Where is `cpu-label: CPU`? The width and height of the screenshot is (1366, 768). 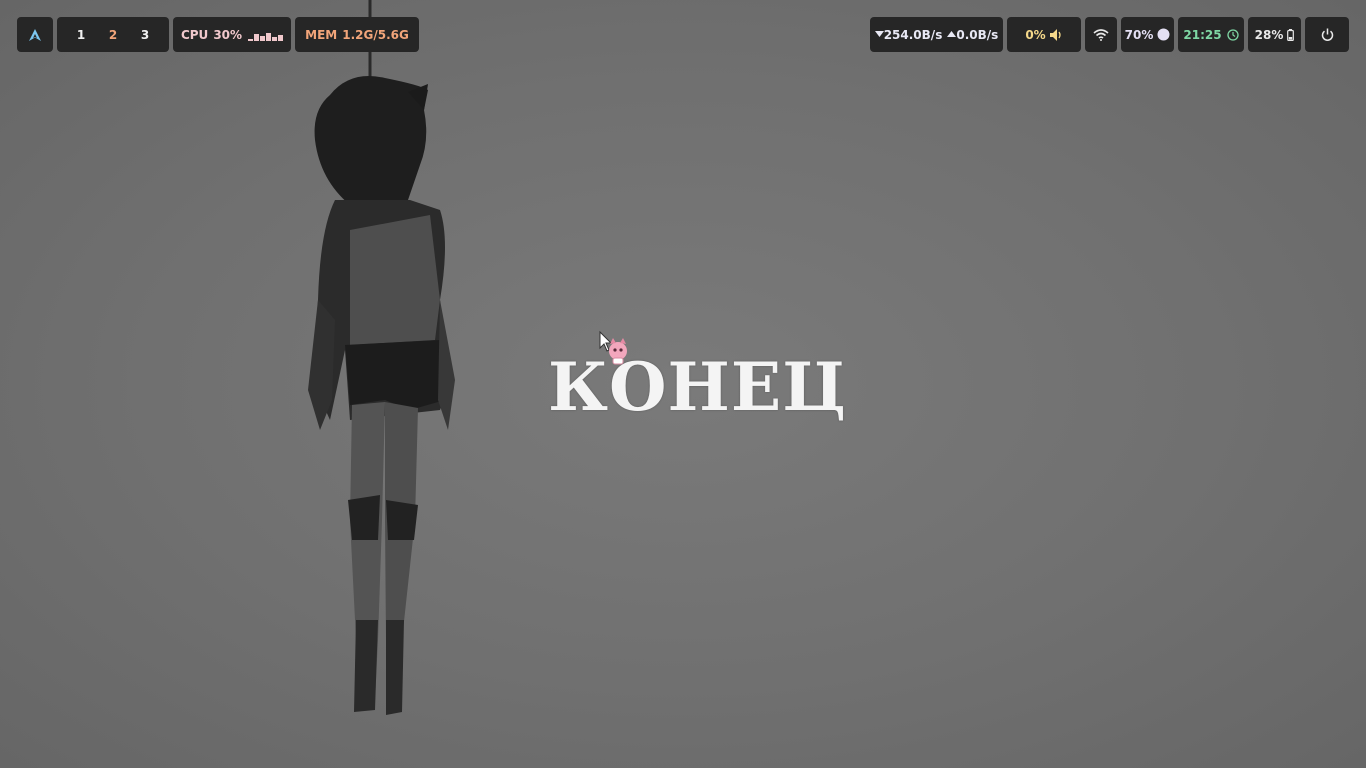
cpu-label: CPU is located at coordinates (194, 34).